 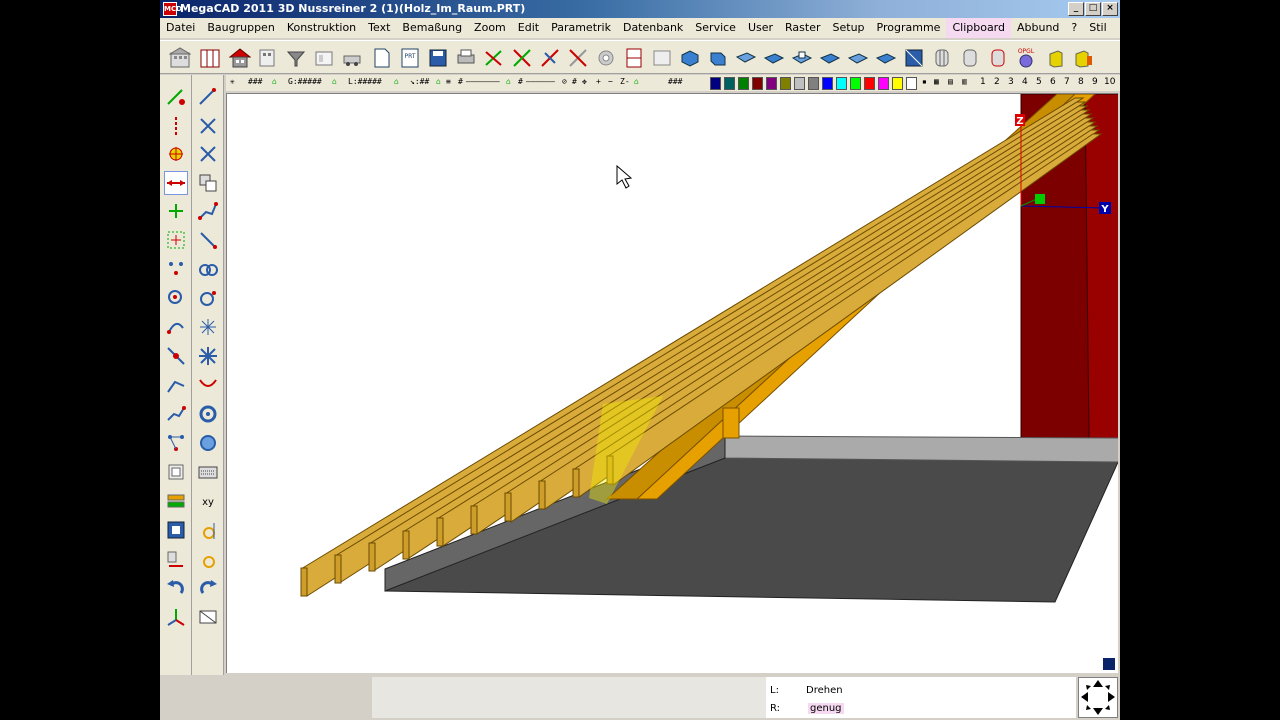 What do you see at coordinates (176, 211) in the screenshot?
I see `add-point-icon` at bounding box center [176, 211].